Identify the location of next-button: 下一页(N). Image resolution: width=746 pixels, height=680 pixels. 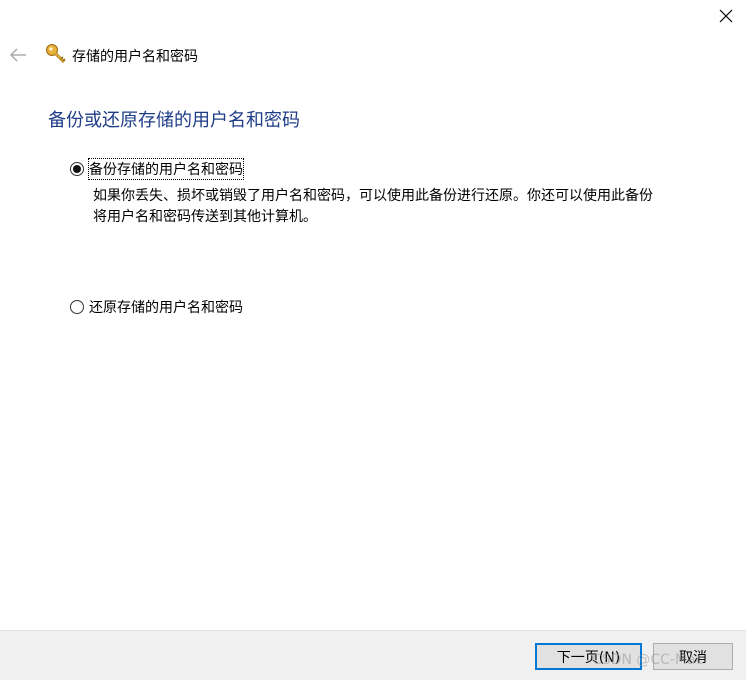
(588, 656).